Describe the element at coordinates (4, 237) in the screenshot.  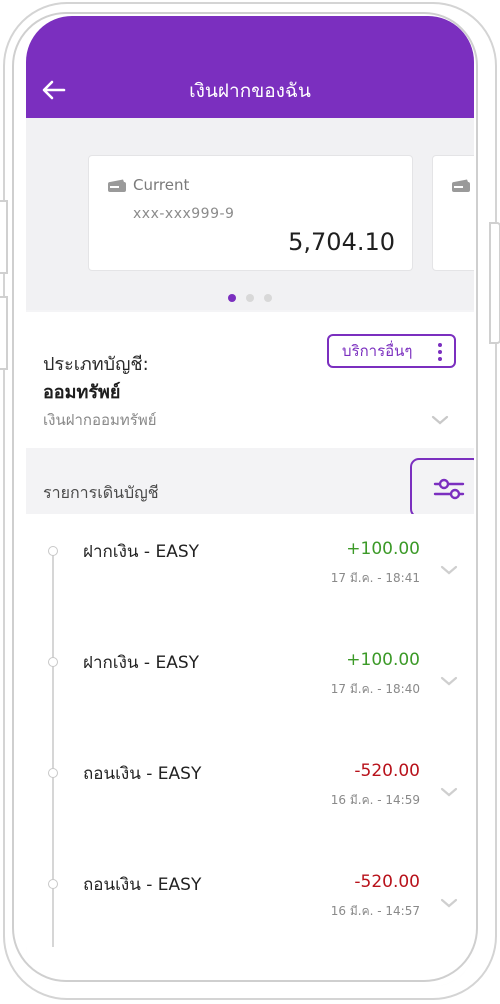
I see `volume-up-button` at that location.